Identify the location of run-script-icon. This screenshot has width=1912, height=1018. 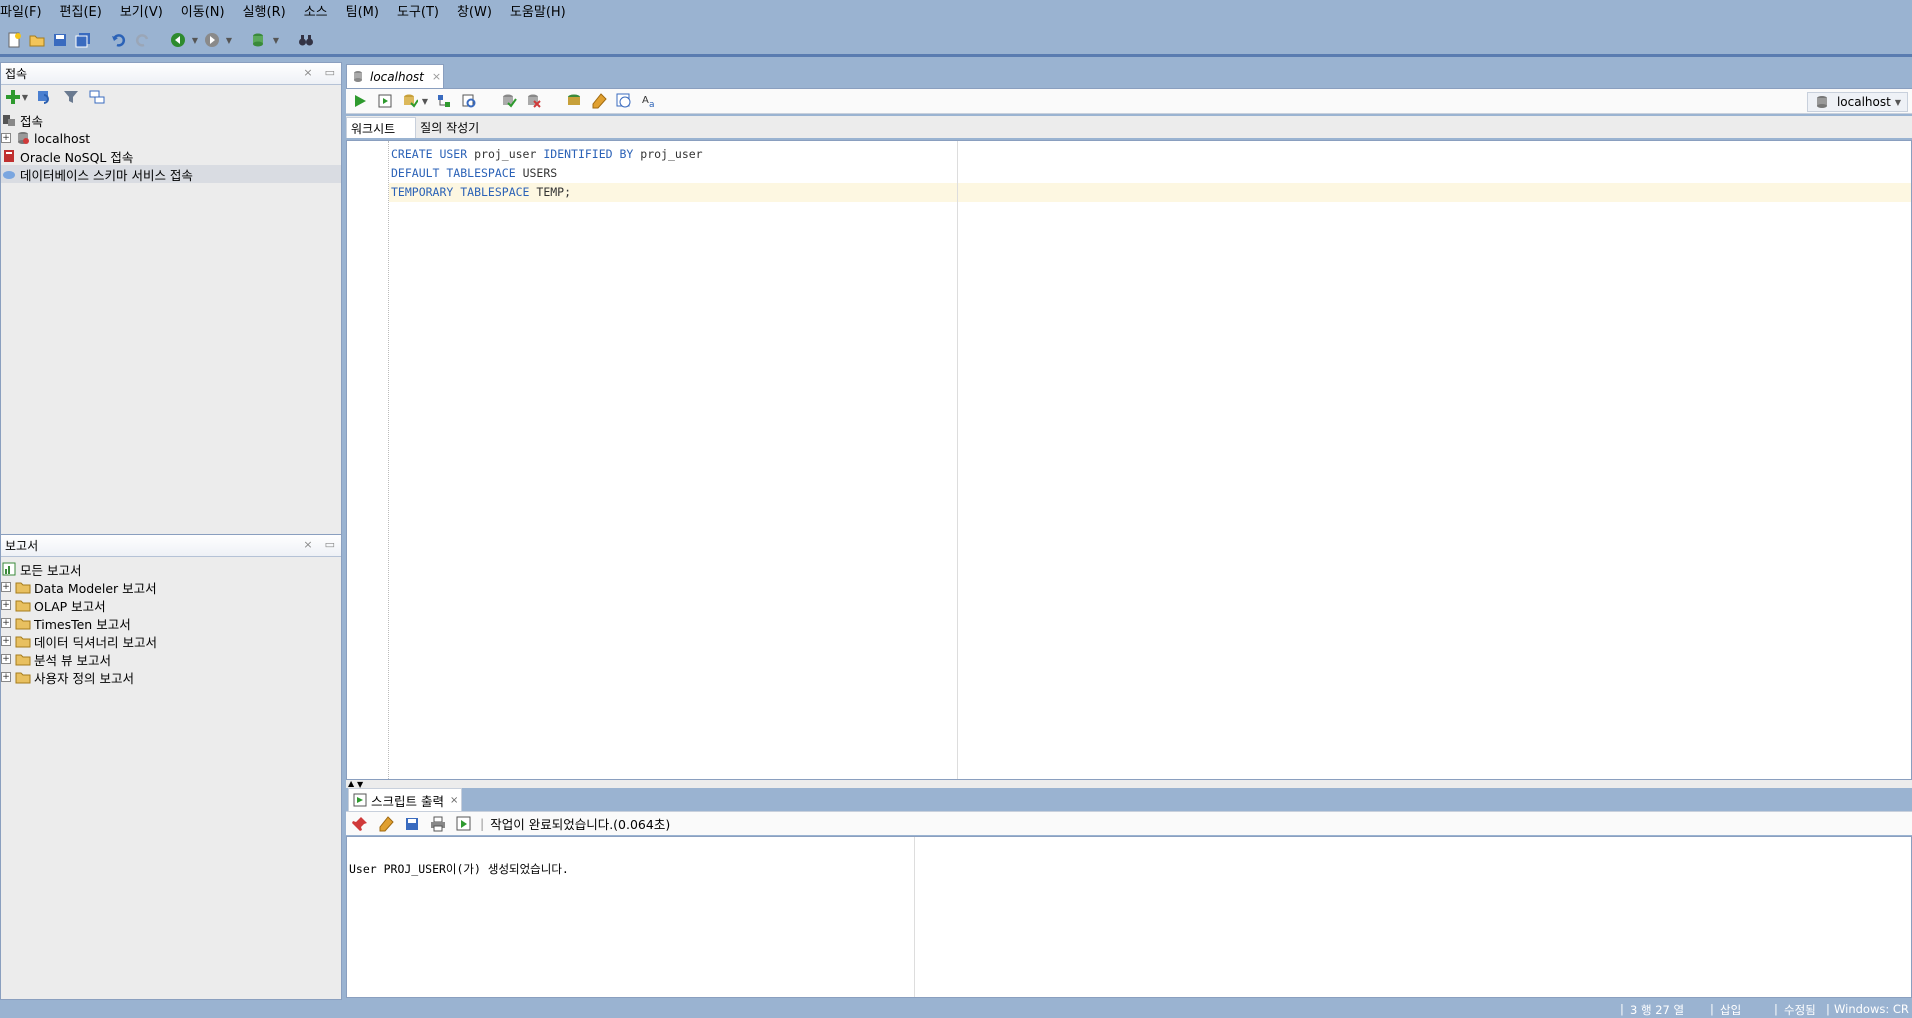
(385, 101).